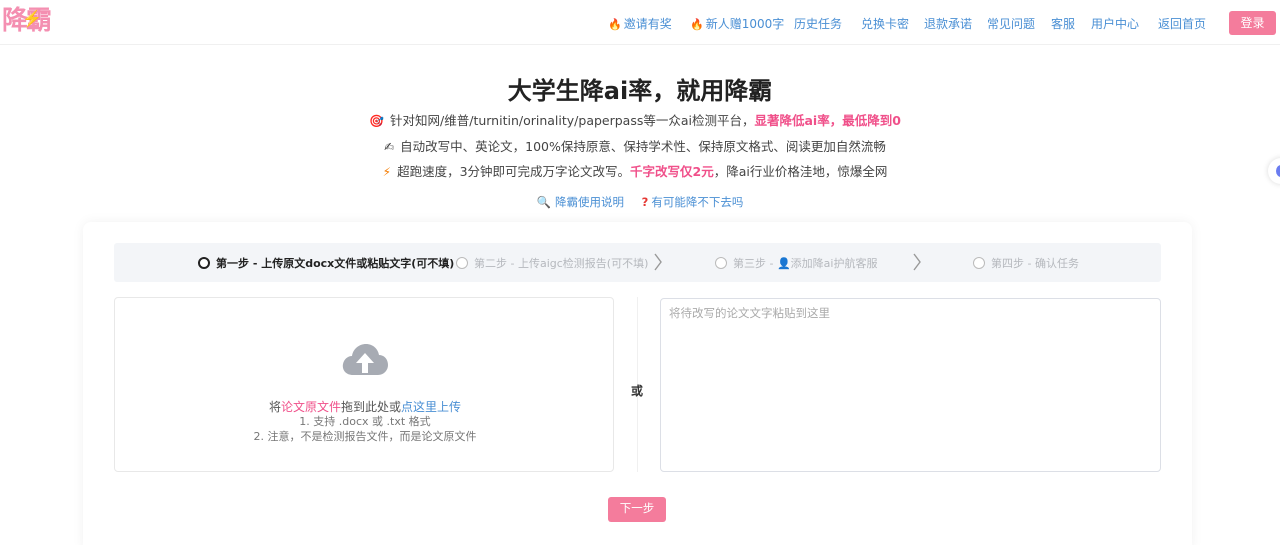  I want to click on nav-customer-service: 客服, so click(1063, 23).